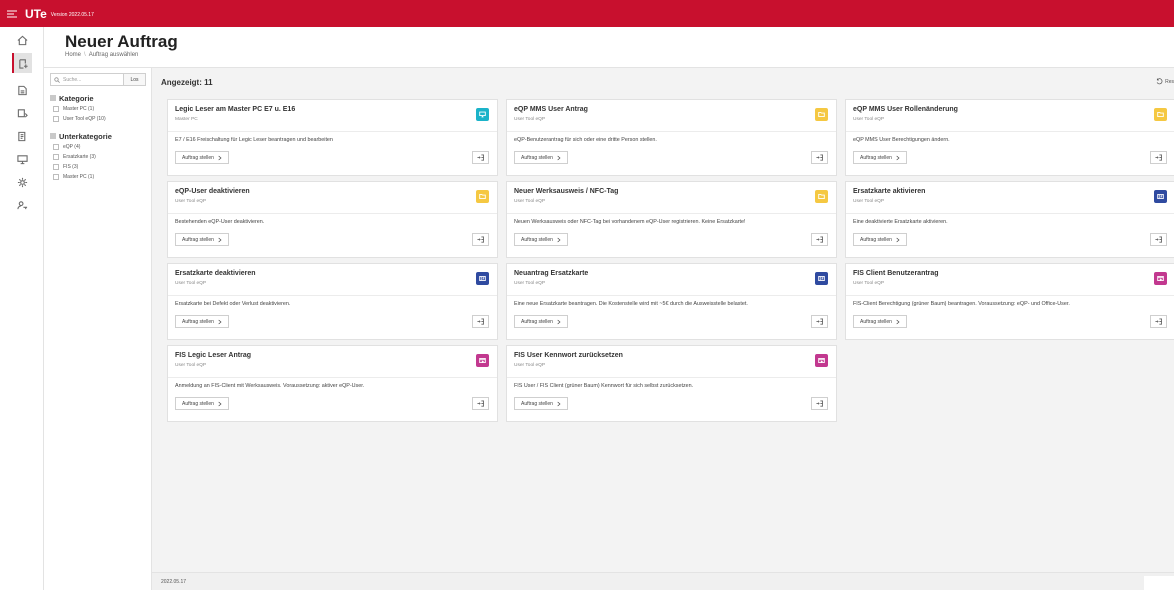 The height and width of the screenshot is (590, 1174). I want to click on filter-option: eQP (4), so click(98, 147).